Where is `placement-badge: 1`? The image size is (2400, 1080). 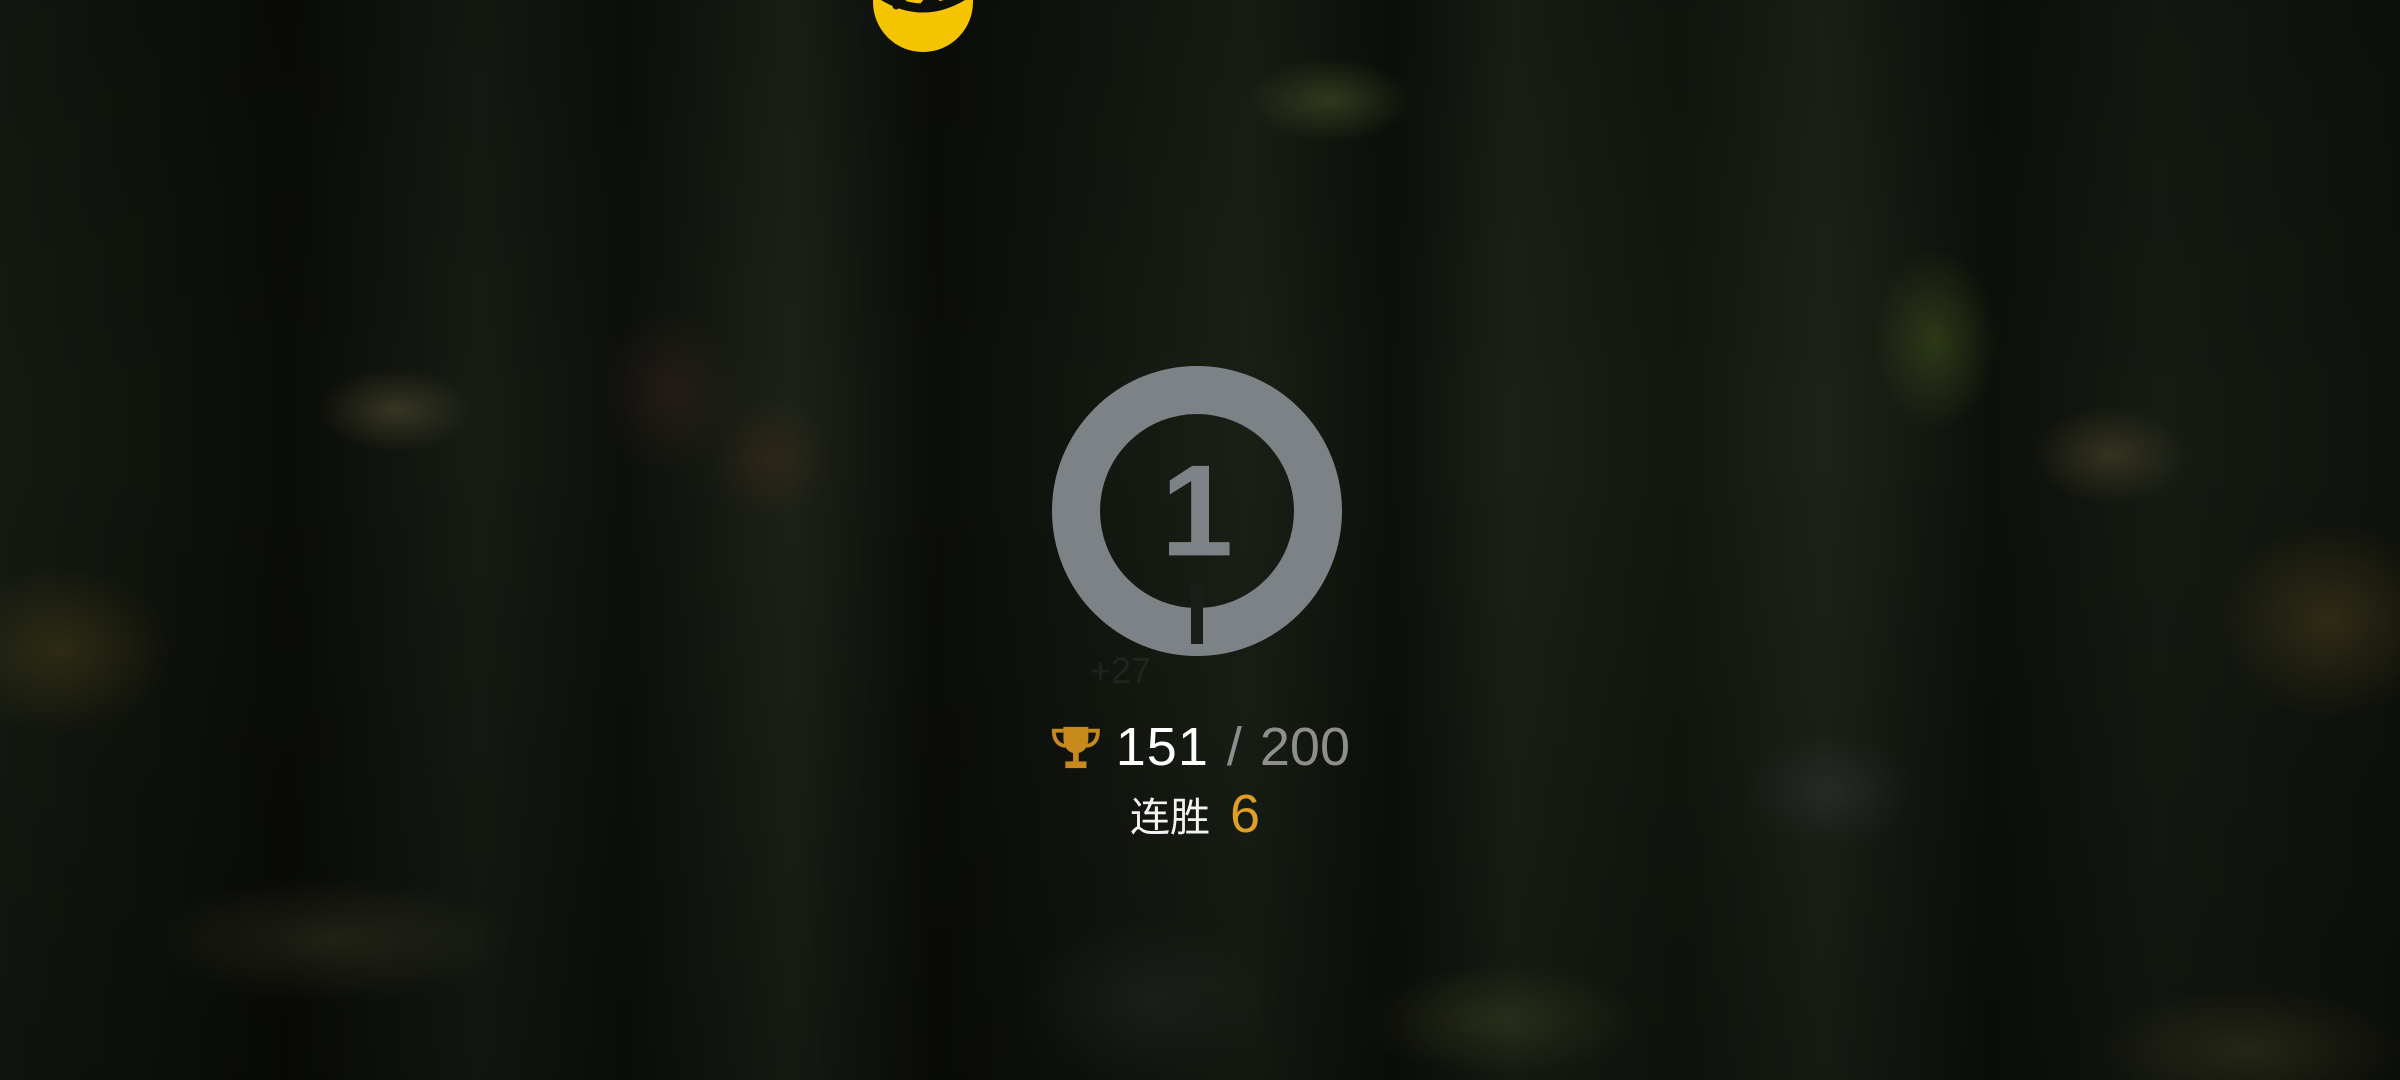
placement-badge: 1 is located at coordinates (1197, 511).